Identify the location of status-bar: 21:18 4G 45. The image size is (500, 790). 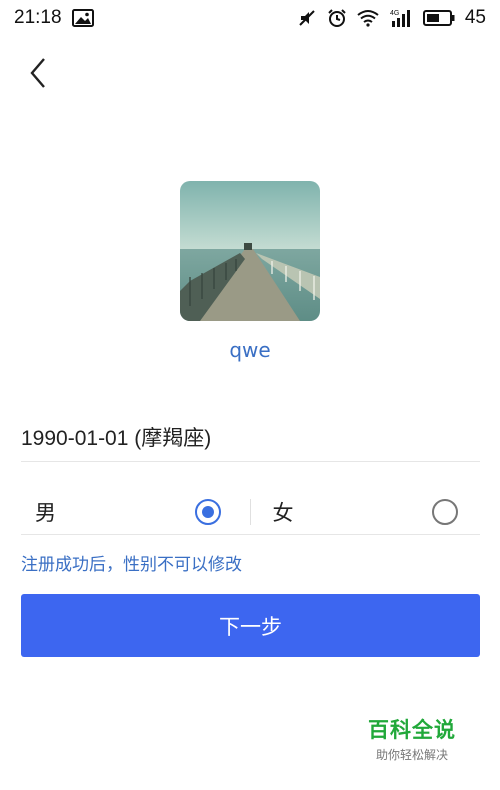
(250, 18).